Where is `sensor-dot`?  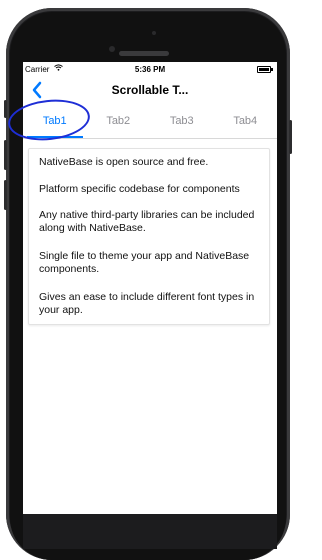
sensor-dot is located at coordinates (154, 33).